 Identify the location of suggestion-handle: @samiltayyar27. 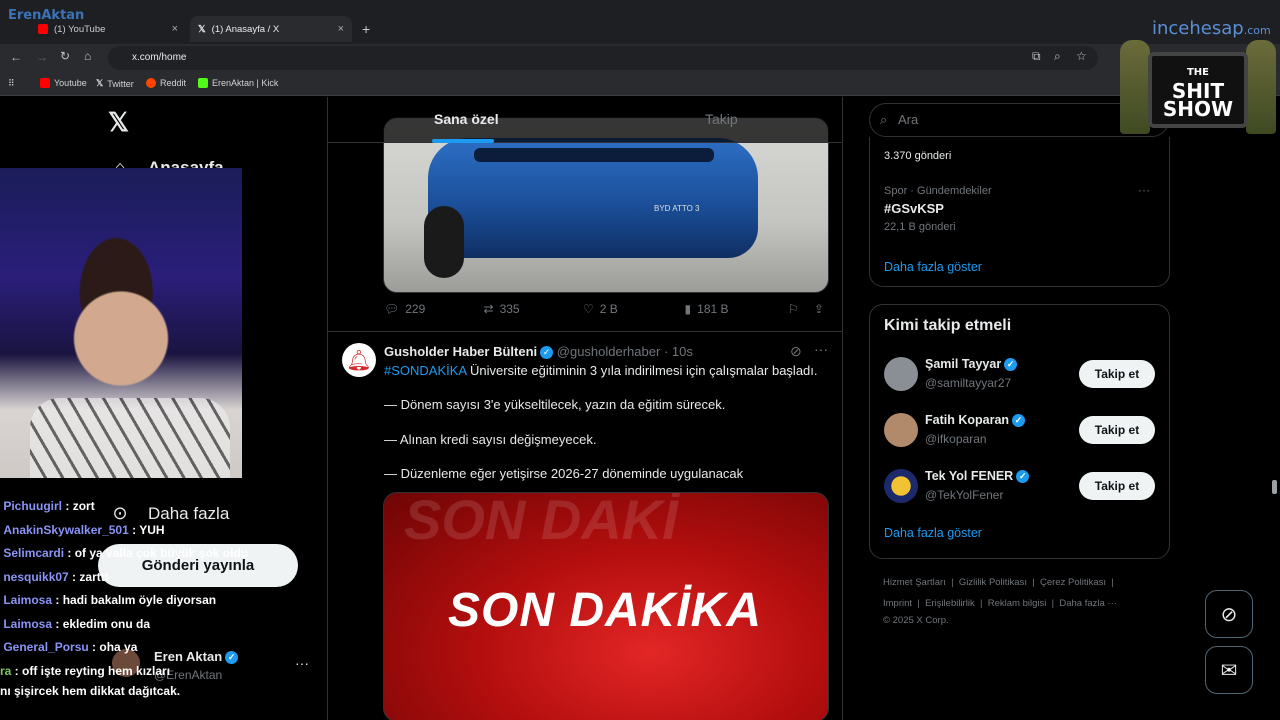
(968, 383).